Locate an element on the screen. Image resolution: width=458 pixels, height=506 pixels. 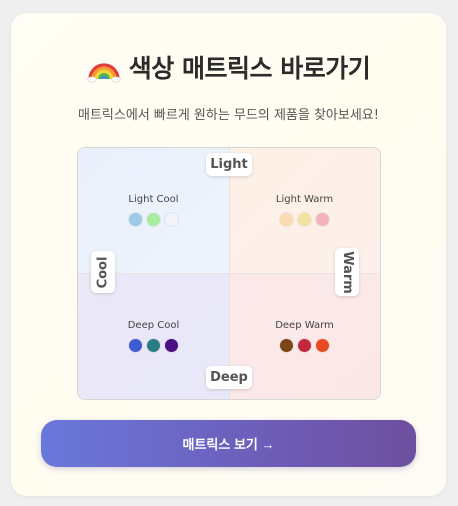
quadrant-label: Light Warm is located at coordinates (304, 199).